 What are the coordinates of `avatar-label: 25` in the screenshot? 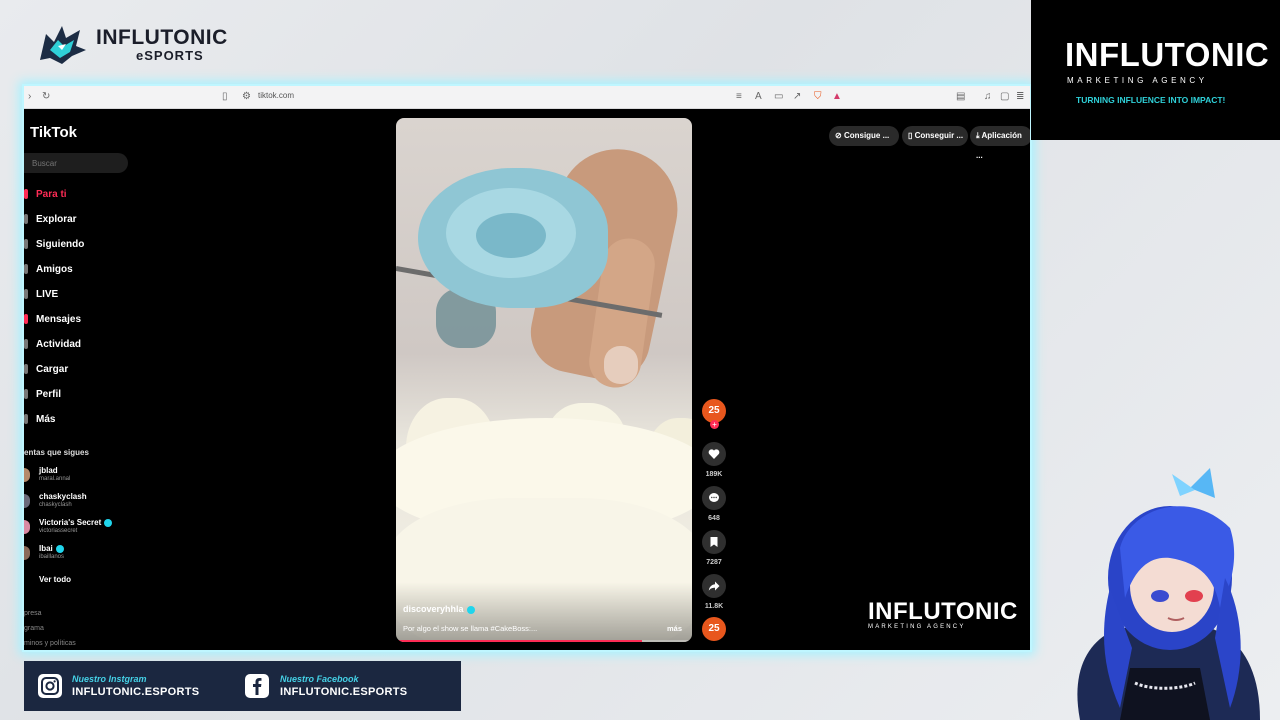 It's located at (714, 410).